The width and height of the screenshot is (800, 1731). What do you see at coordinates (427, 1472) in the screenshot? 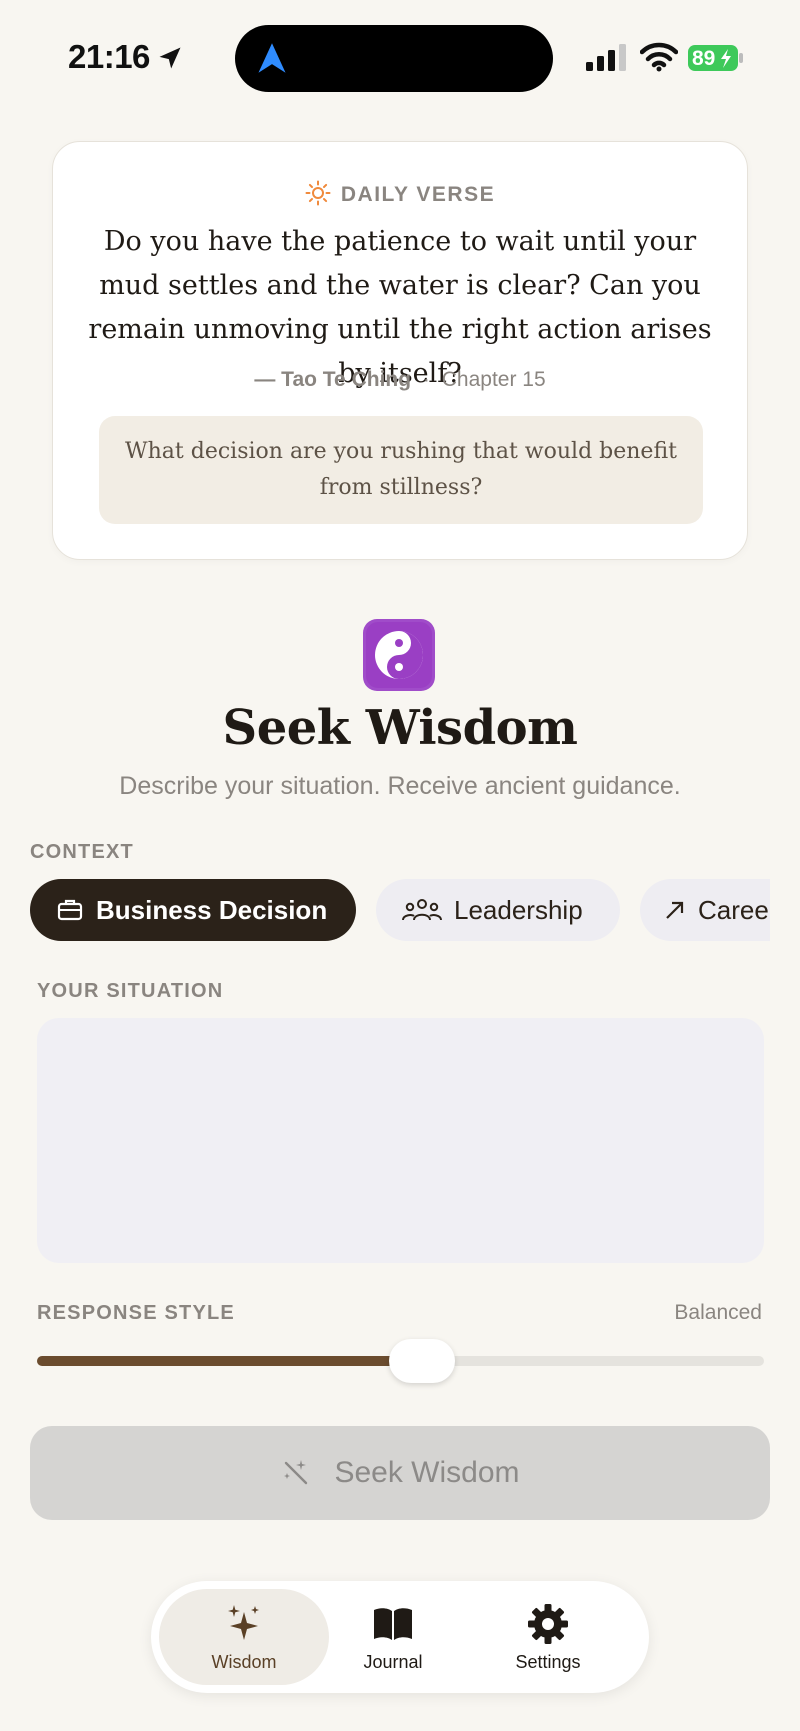
I see `seek-wisdom-button-label: Seek Wisdom` at bounding box center [427, 1472].